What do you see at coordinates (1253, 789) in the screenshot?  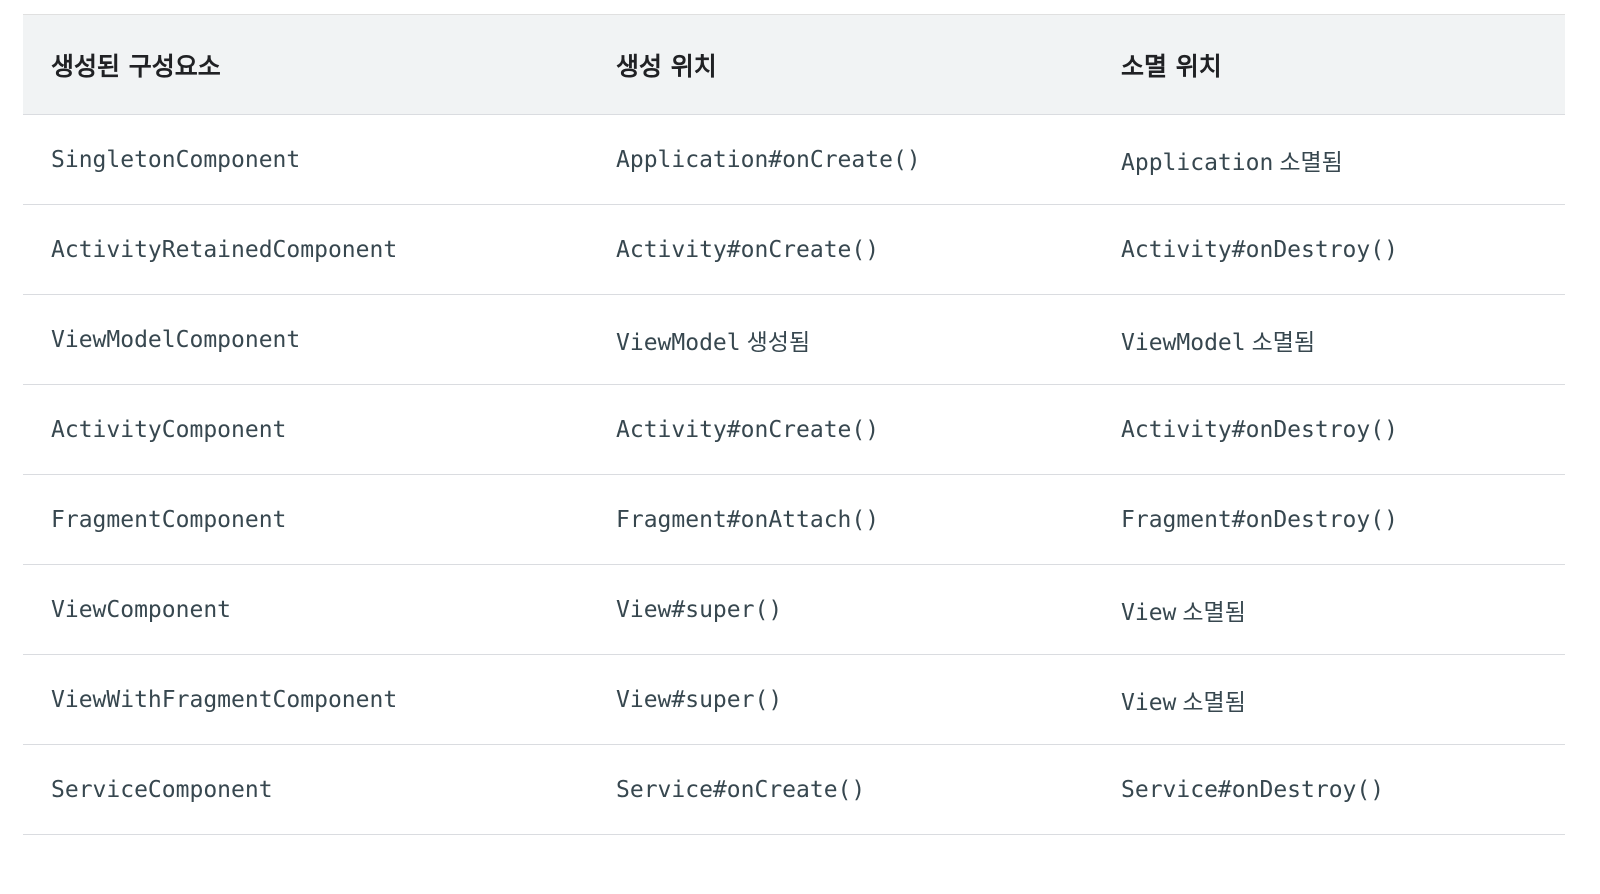 I see `destroyed-code: Service#onDestroy()` at bounding box center [1253, 789].